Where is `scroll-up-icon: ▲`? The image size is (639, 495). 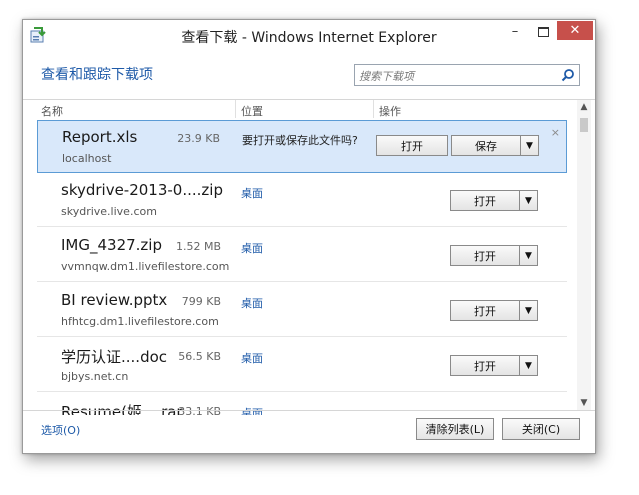 scroll-up-icon: ▲ is located at coordinates (584, 108).